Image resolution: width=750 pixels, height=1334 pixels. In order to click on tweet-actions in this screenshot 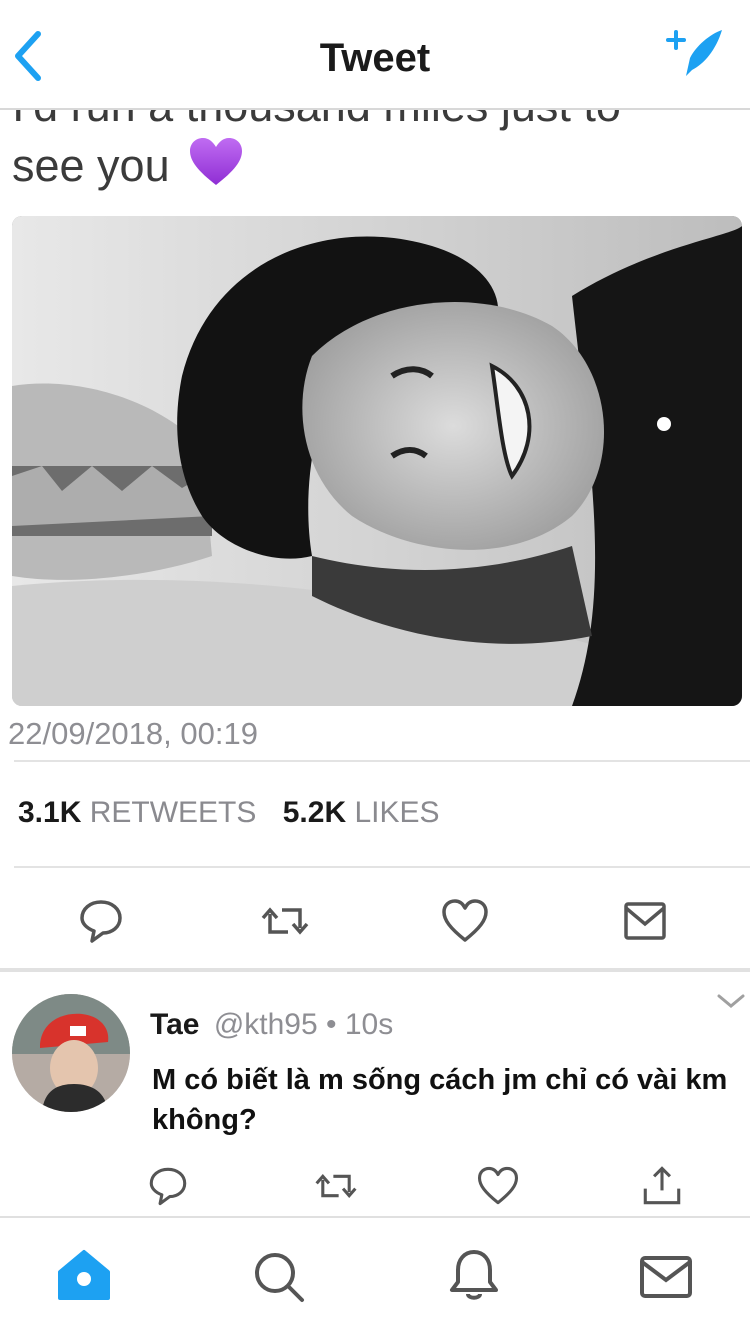, I will do `click(375, 920)`.